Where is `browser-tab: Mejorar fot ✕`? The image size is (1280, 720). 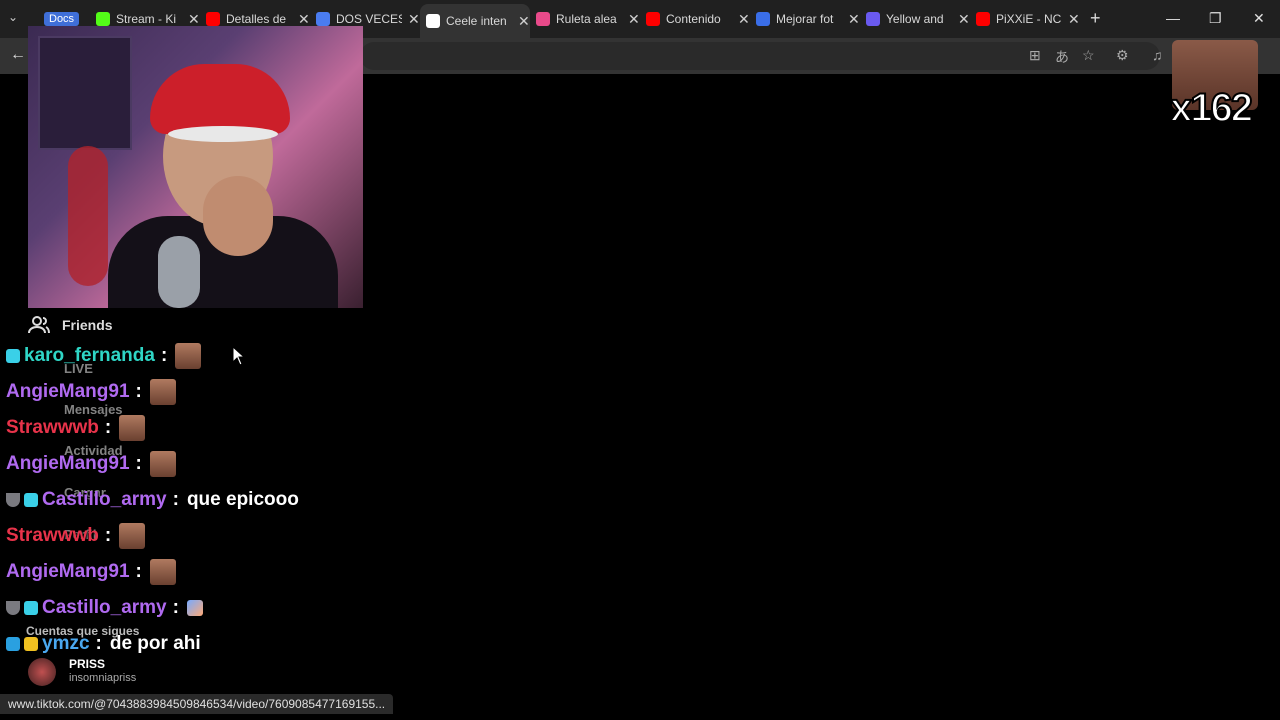 browser-tab: Mejorar fot ✕ is located at coordinates (805, 19).